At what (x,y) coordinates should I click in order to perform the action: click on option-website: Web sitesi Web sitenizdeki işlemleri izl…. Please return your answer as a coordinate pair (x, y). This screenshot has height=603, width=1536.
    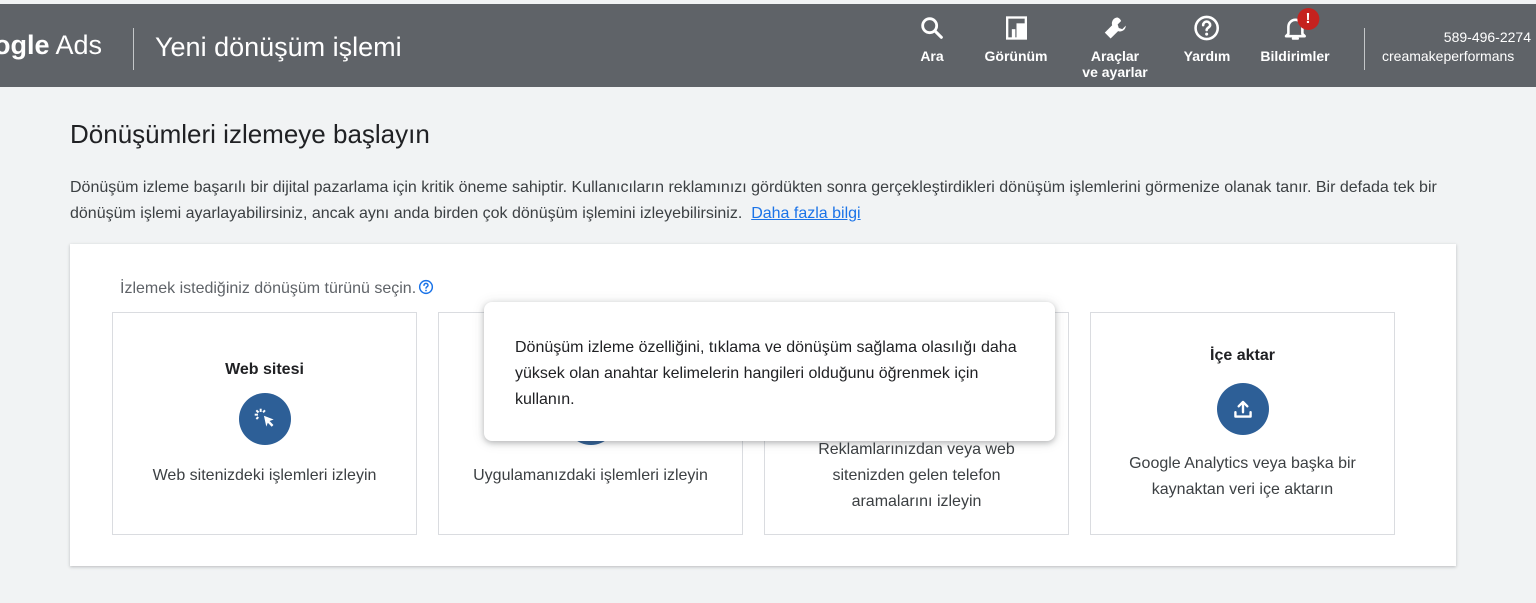
    Looking at the image, I should click on (264, 423).